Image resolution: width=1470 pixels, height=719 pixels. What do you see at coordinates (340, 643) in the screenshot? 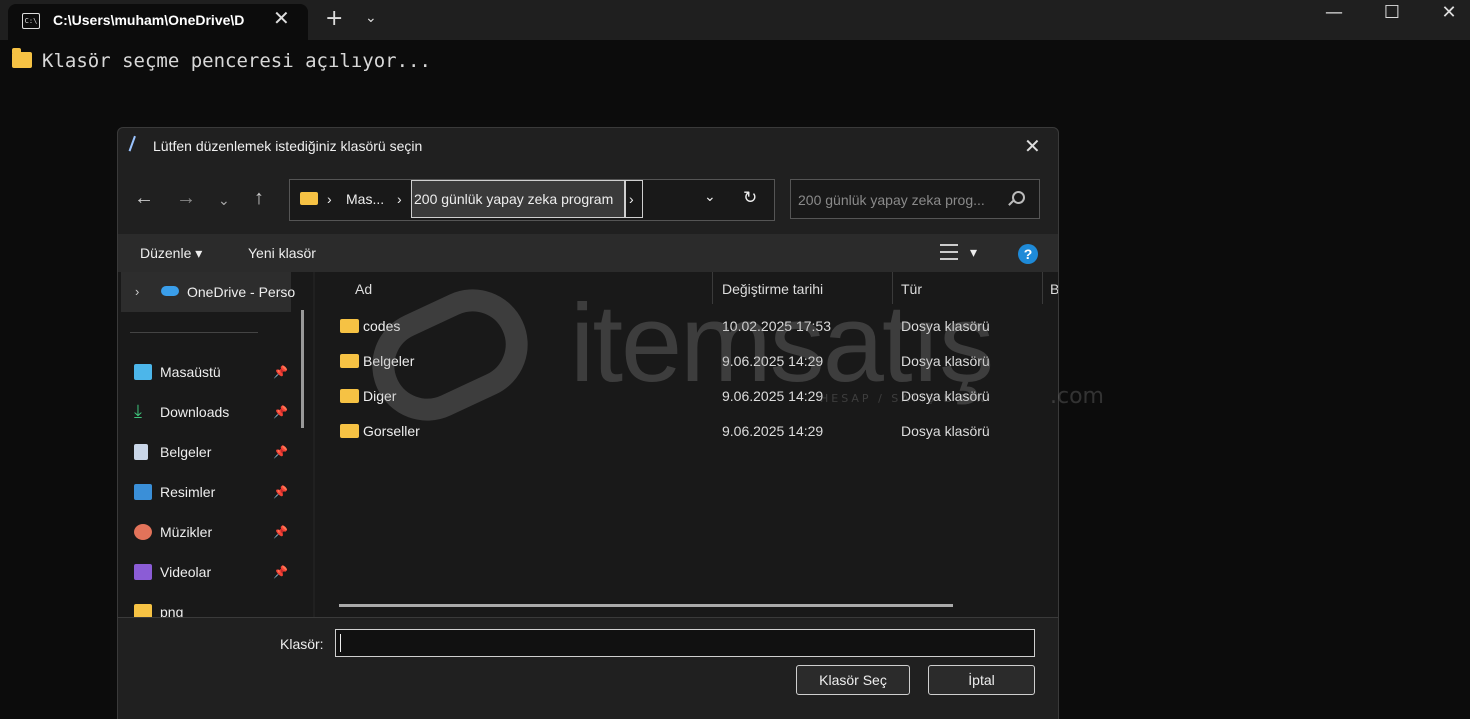
I see `text-caret` at bounding box center [340, 643].